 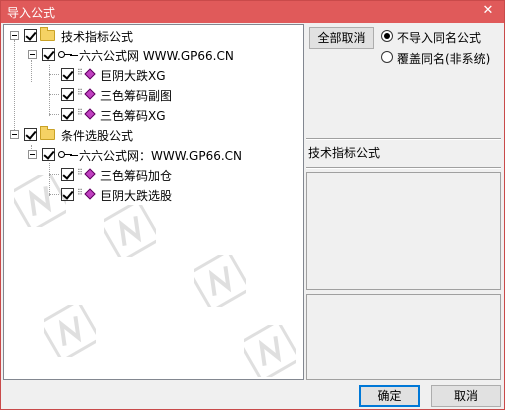 I want to click on tree-source-node: 六六公式网 WWW.GP66.CN, so click(x=153, y=55).